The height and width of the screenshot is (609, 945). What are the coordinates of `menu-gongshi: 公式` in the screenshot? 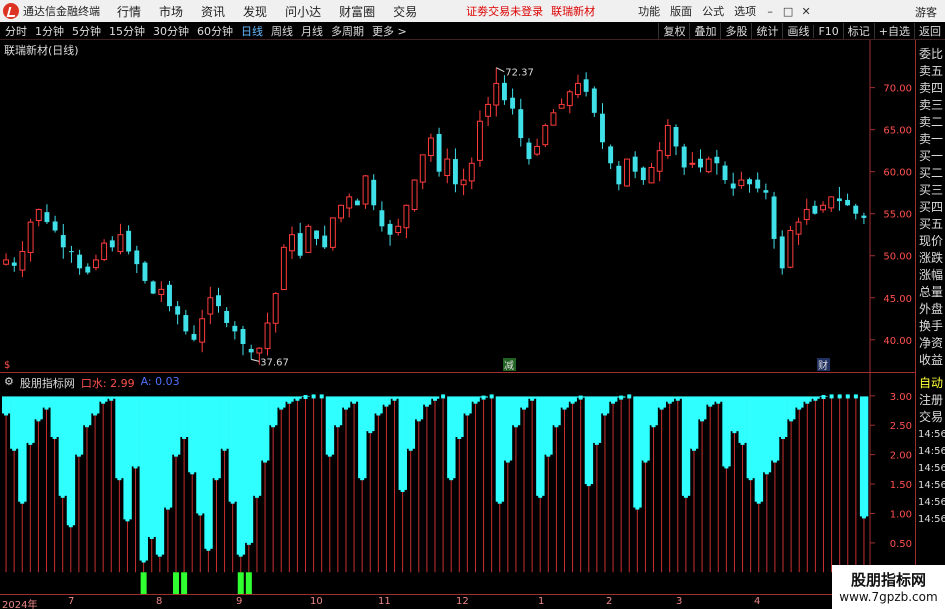 It's located at (713, 11).